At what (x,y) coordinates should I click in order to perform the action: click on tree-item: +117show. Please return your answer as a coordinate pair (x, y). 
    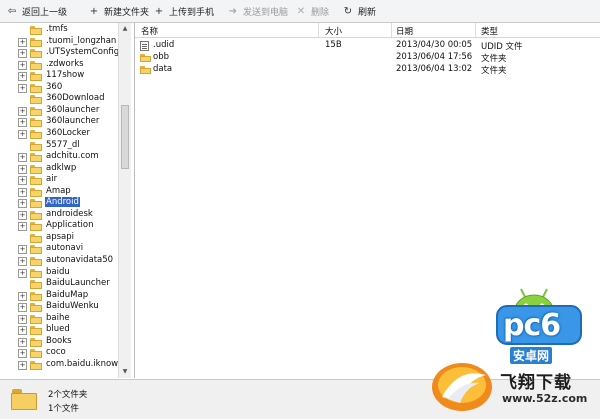
    Looking at the image, I should click on (59, 76).